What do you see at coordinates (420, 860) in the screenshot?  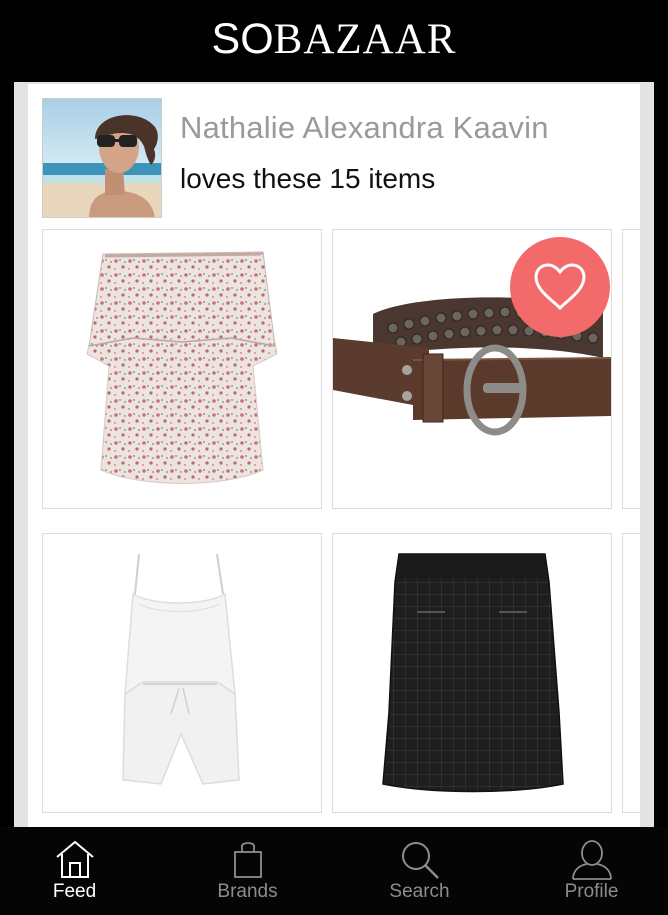 I see `search-icon` at bounding box center [420, 860].